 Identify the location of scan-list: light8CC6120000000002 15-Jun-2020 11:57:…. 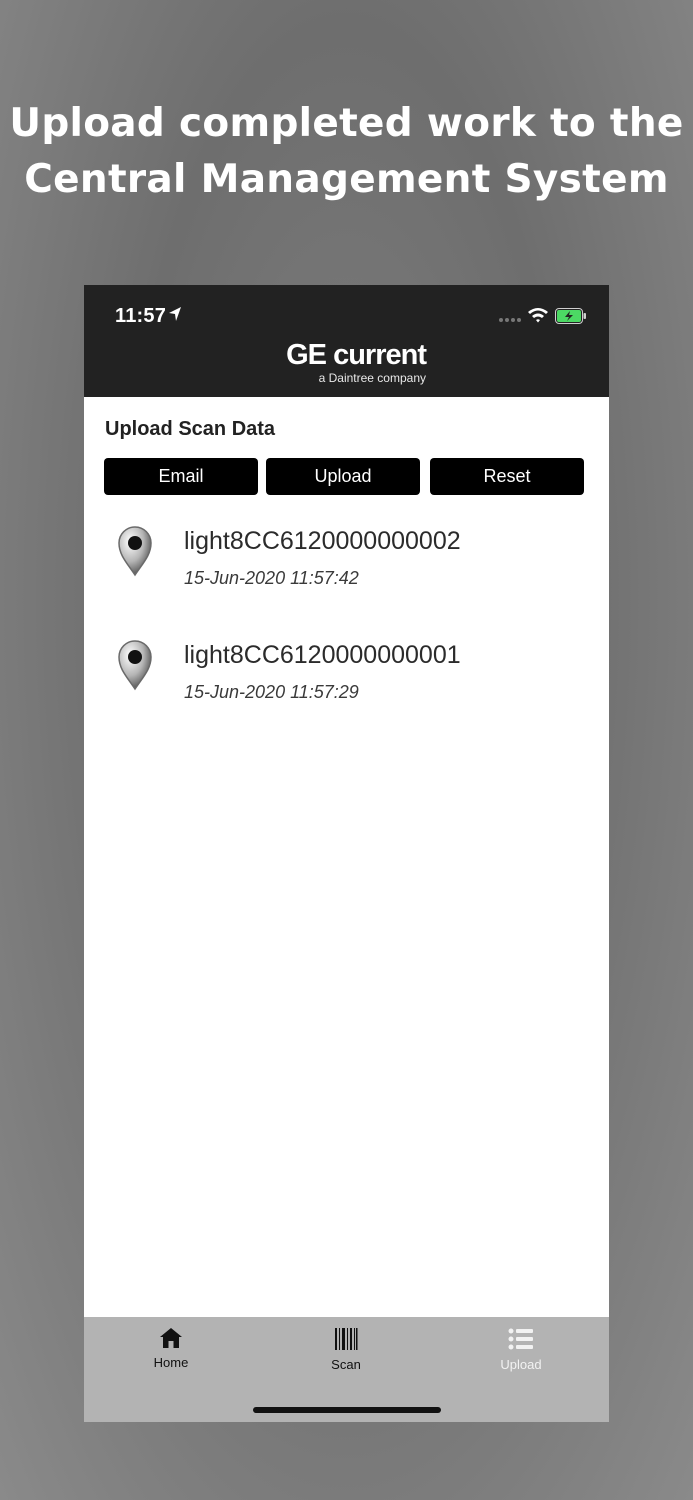
(346, 627).